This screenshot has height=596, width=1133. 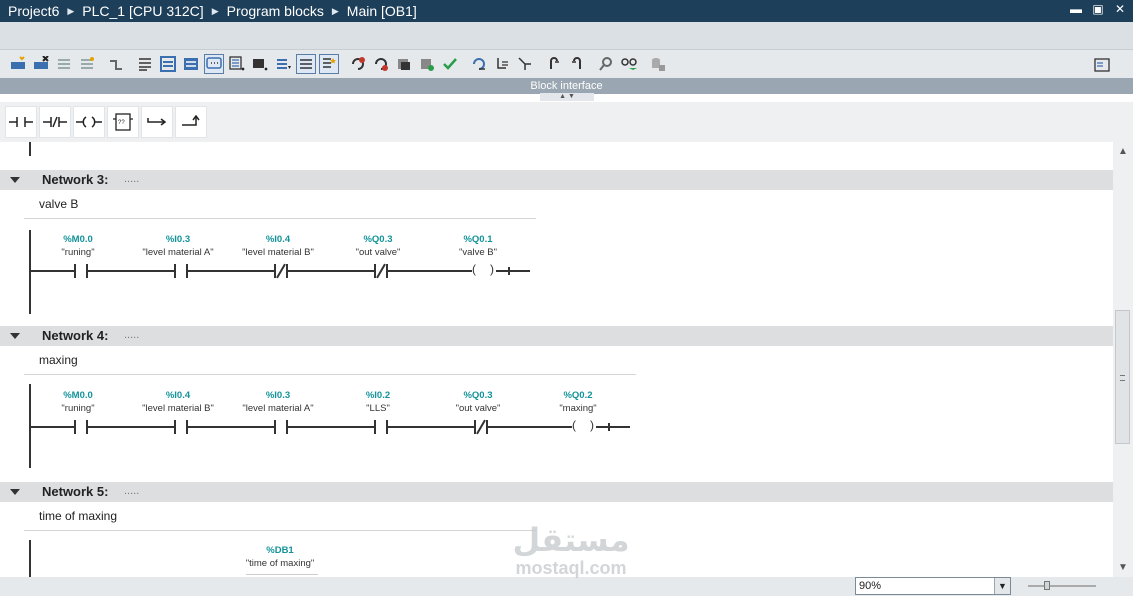 I want to click on zoom-slider-knob, so click(x=1047, y=585).